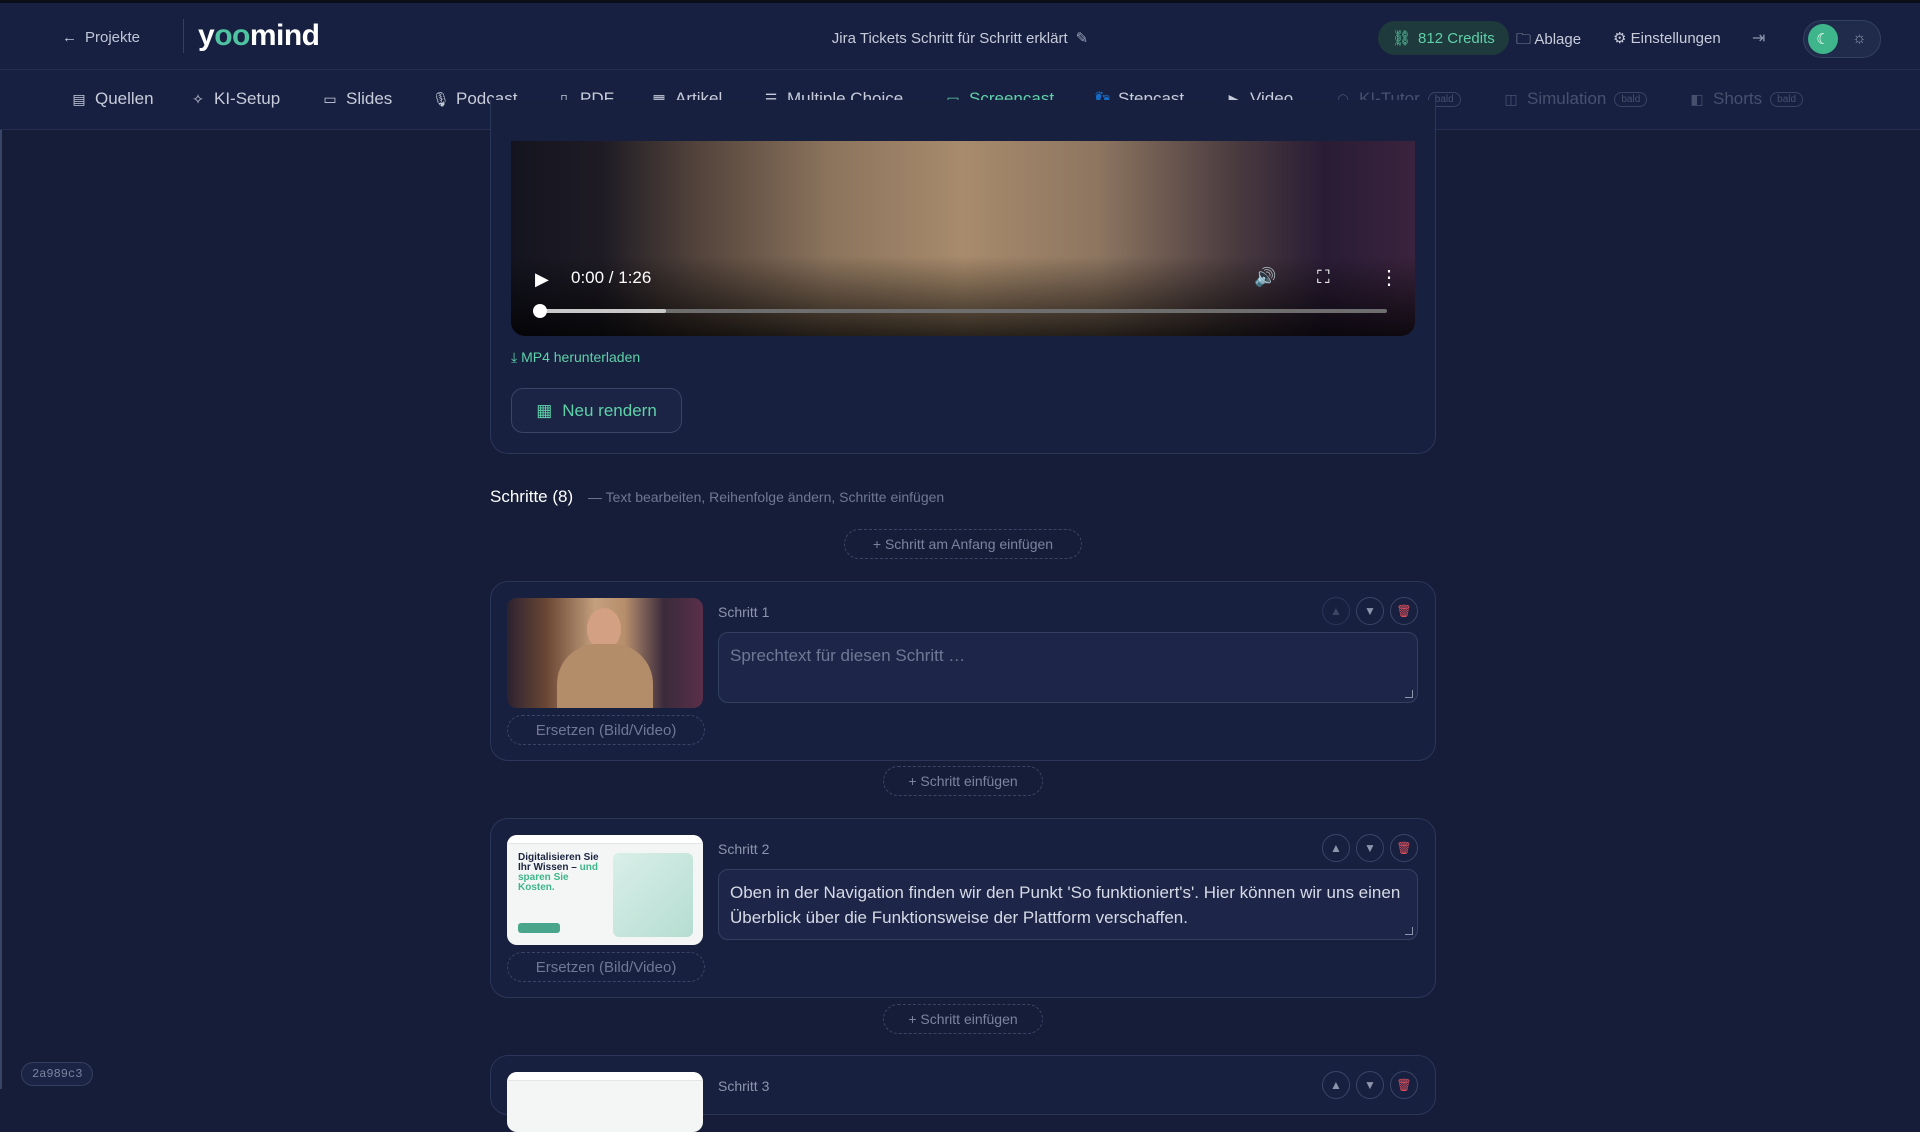 Image resolution: width=1920 pixels, height=1132 pixels. I want to click on gamepad-icon: ◫, so click(1511, 98).